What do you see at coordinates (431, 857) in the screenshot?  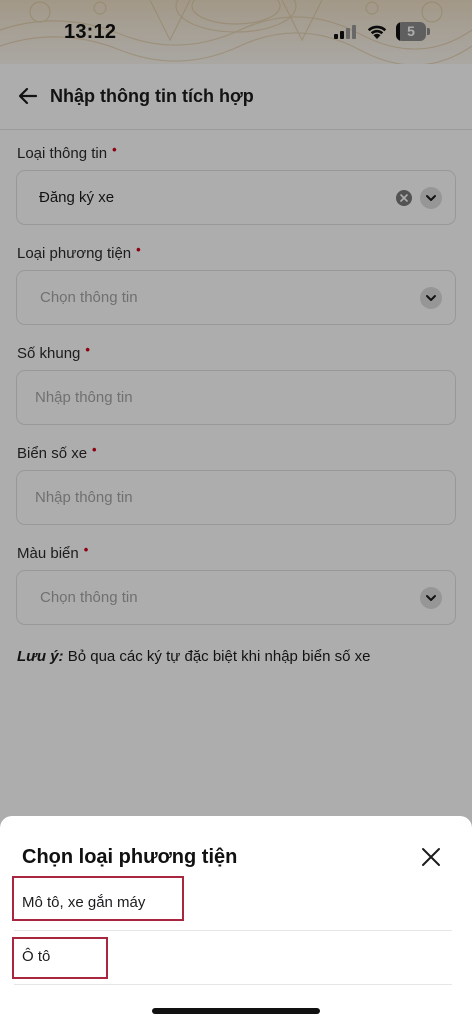 I see `close-icon` at bounding box center [431, 857].